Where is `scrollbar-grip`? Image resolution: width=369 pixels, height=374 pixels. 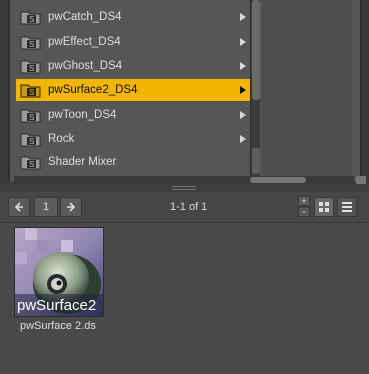 scrollbar-grip is located at coordinates (256, 161).